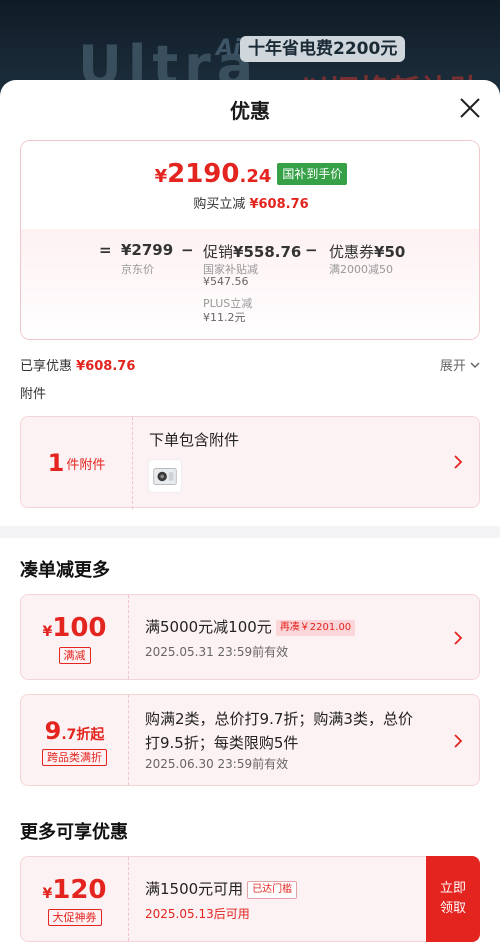  I want to click on coupon-amount-suffix: .7折起, so click(83, 735).